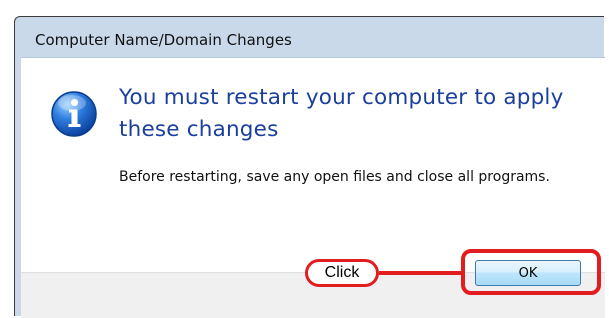 Image resolution: width=609 pixels, height=318 pixels. I want to click on title-bar: Computer Name/Domain Changes, so click(310, 37).